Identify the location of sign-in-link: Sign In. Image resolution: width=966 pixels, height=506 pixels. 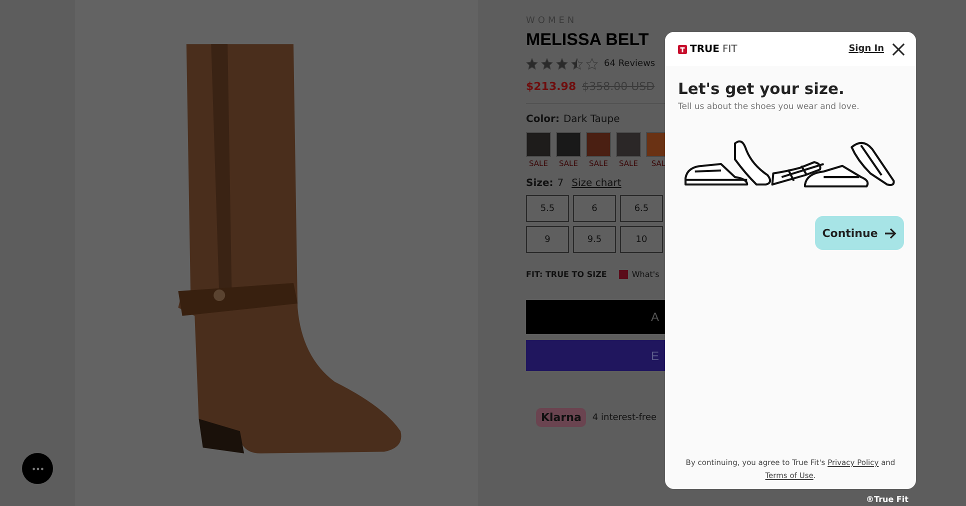
(866, 49).